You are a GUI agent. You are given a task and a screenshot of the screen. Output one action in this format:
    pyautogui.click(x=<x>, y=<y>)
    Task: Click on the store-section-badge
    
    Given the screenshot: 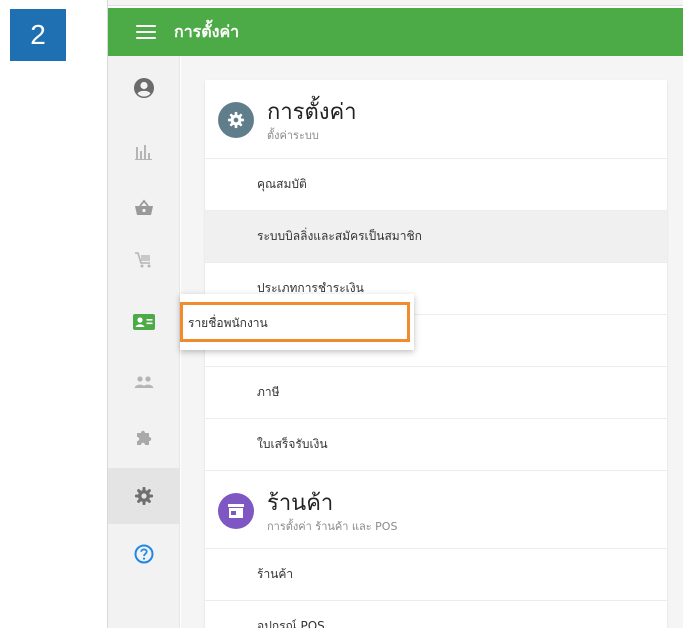 What is the action you would take?
    pyautogui.click(x=236, y=511)
    